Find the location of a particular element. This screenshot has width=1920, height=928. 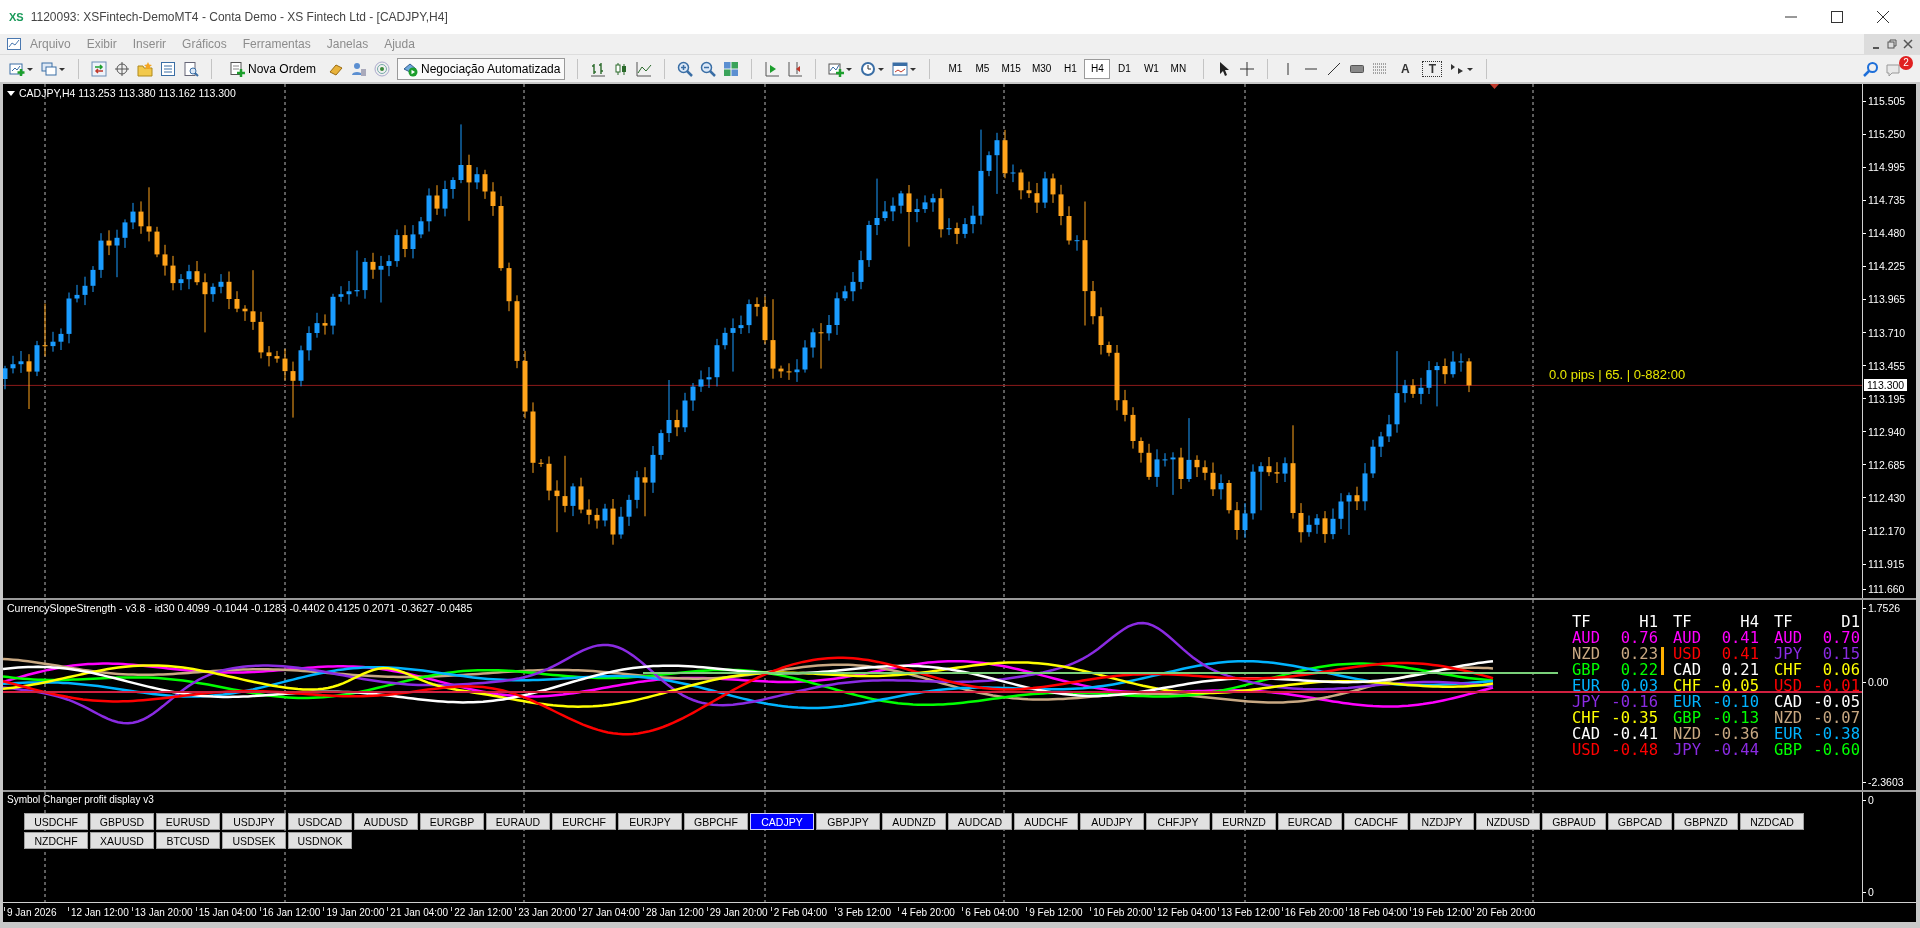

bar-chart-icon is located at coordinates (598, 68).